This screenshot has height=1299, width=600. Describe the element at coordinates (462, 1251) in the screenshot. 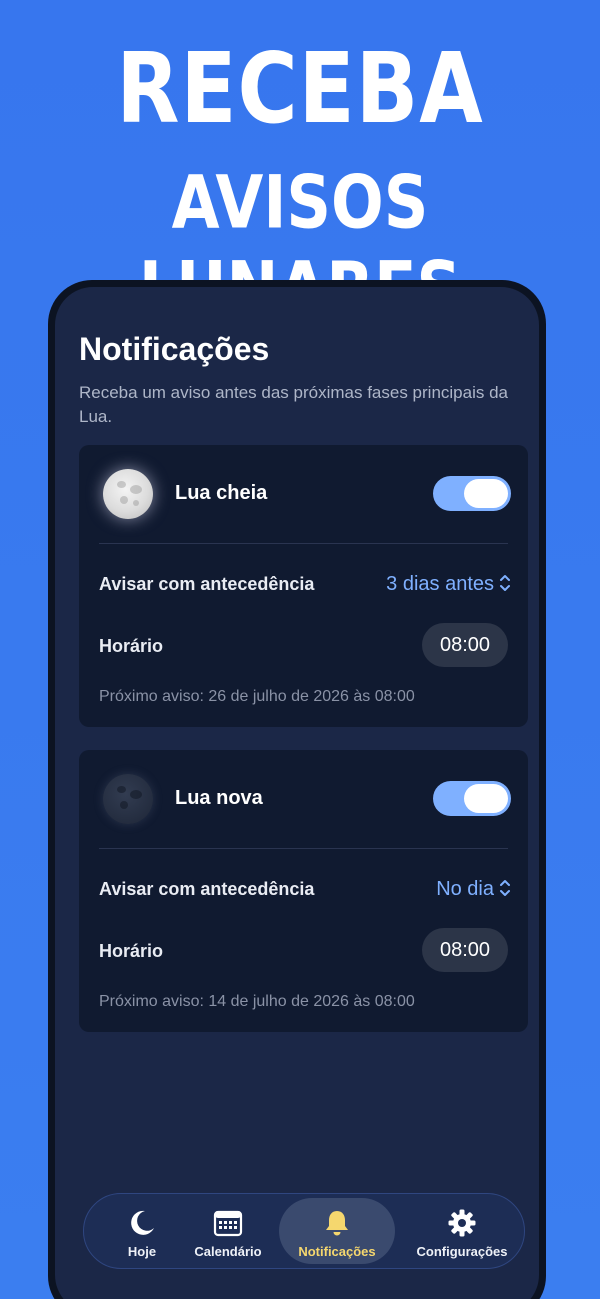

I see `tab-label: Configurações` at that location.